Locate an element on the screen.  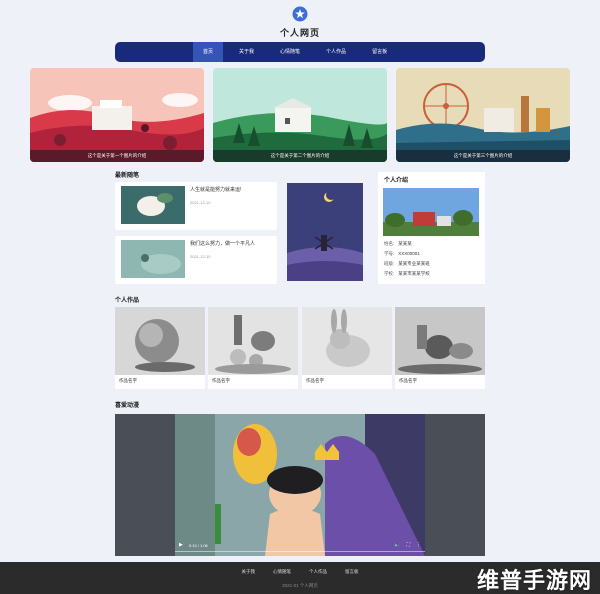
banner-2-image is located at coordinates (300, 115).